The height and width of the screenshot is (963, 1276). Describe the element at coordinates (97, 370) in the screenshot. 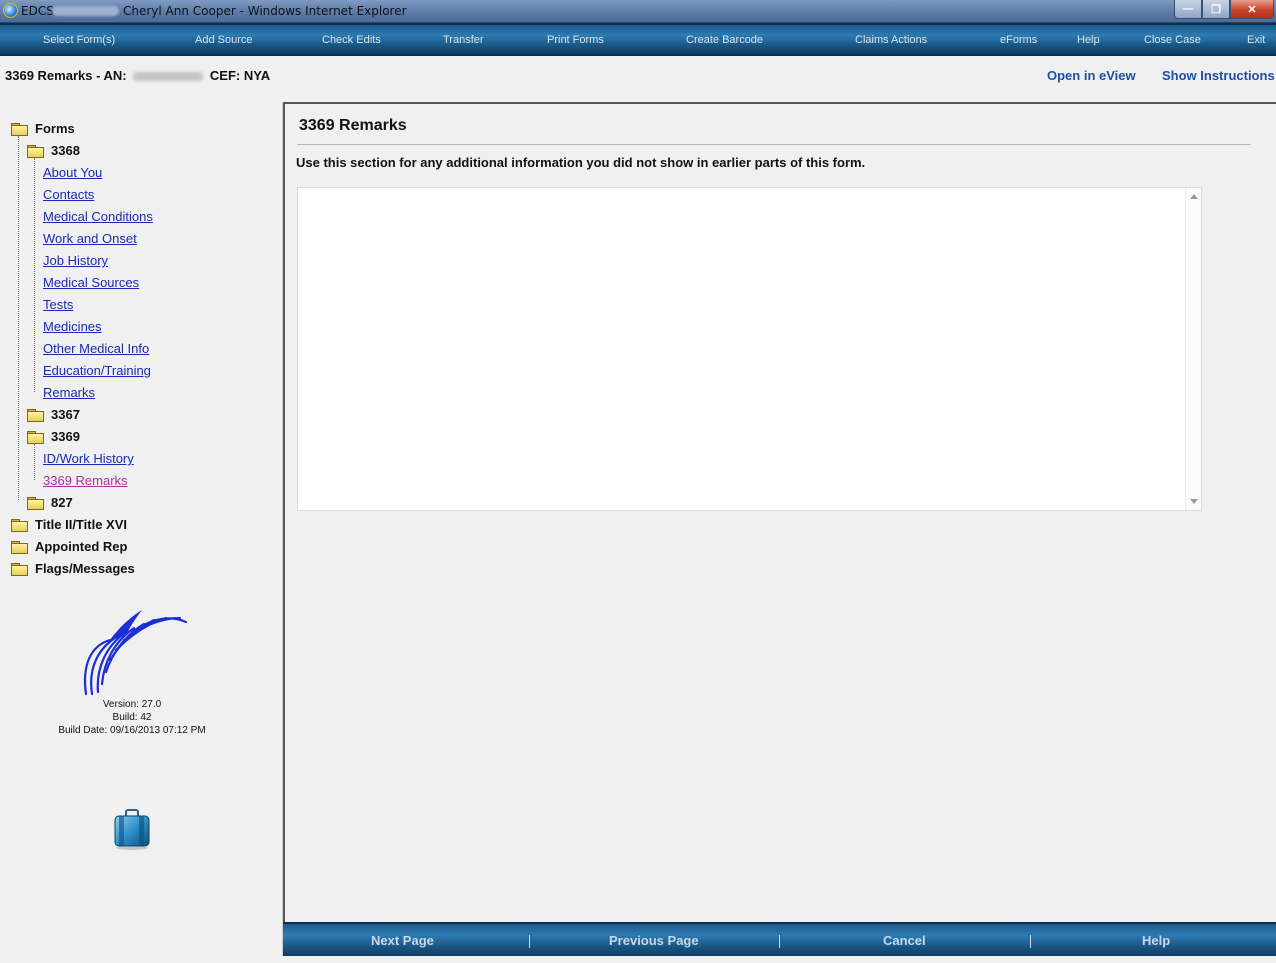

I see `tree-link-education-training: Education/Training` at that location.